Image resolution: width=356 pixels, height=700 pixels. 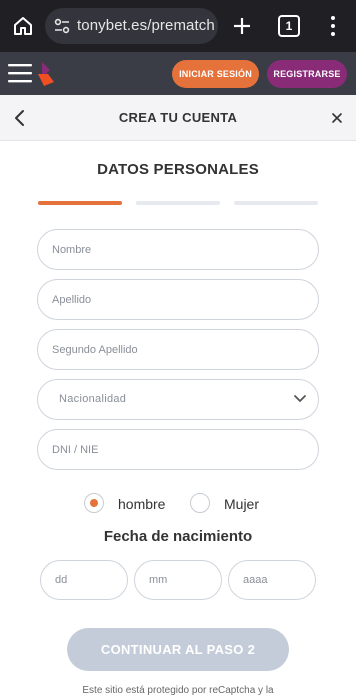 What do you see at coordinates (178, 249) in the screenshot?
I see `nombre-field` at bounding box center [178, 249].